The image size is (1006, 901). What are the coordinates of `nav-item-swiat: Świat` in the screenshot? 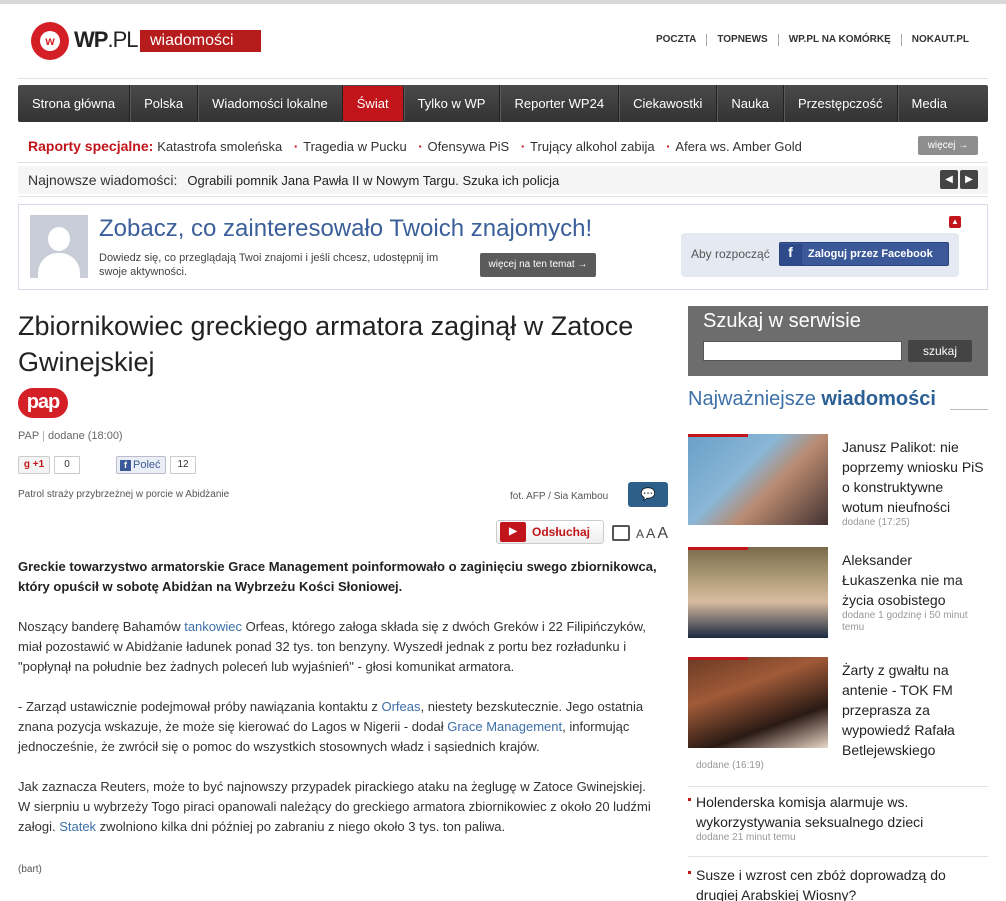 It's located at (373, 103).